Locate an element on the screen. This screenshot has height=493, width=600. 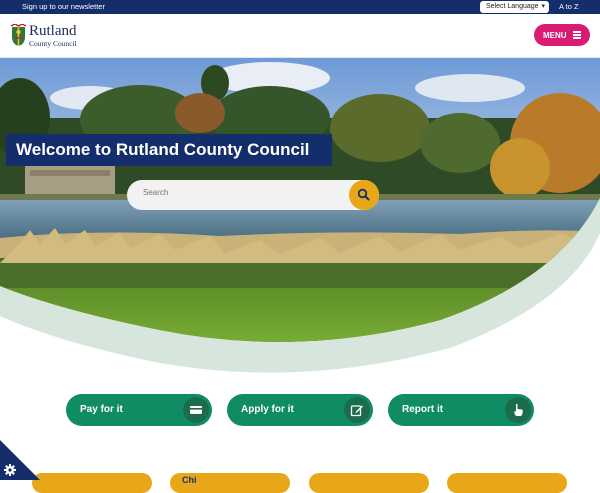
report-it-label: Report it is located at coordinates (423, 409).